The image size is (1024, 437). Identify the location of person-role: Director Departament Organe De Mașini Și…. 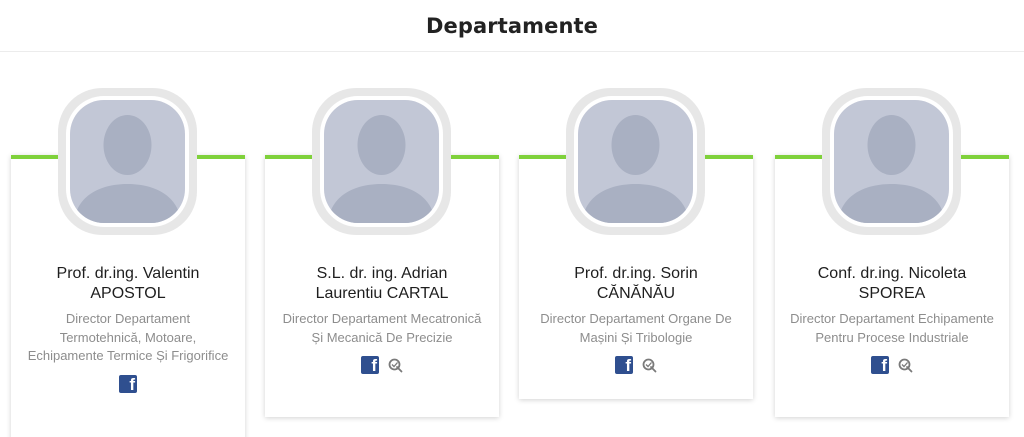
(636, 328).